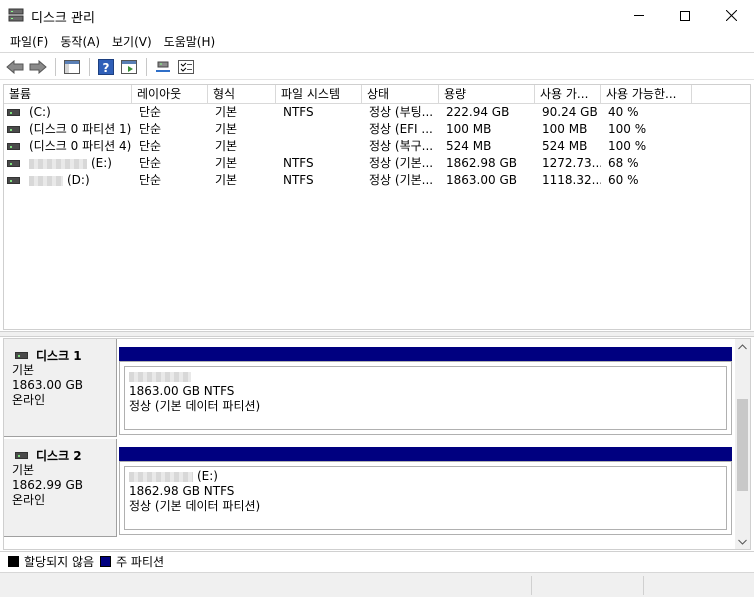  I want to click on menu-view: 보기(V), so click(132, 42).